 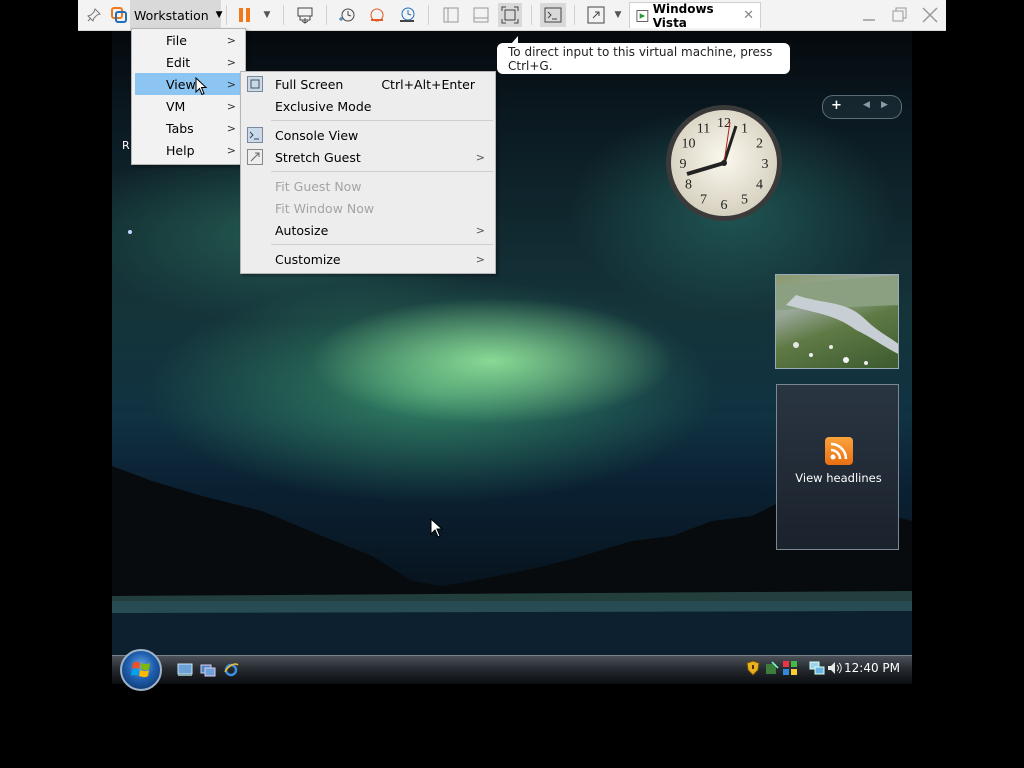 What do you see at coordinates (683, 164) in the screenshot?
I see `clock-numeral: 9` at bounding box center [683, 164].